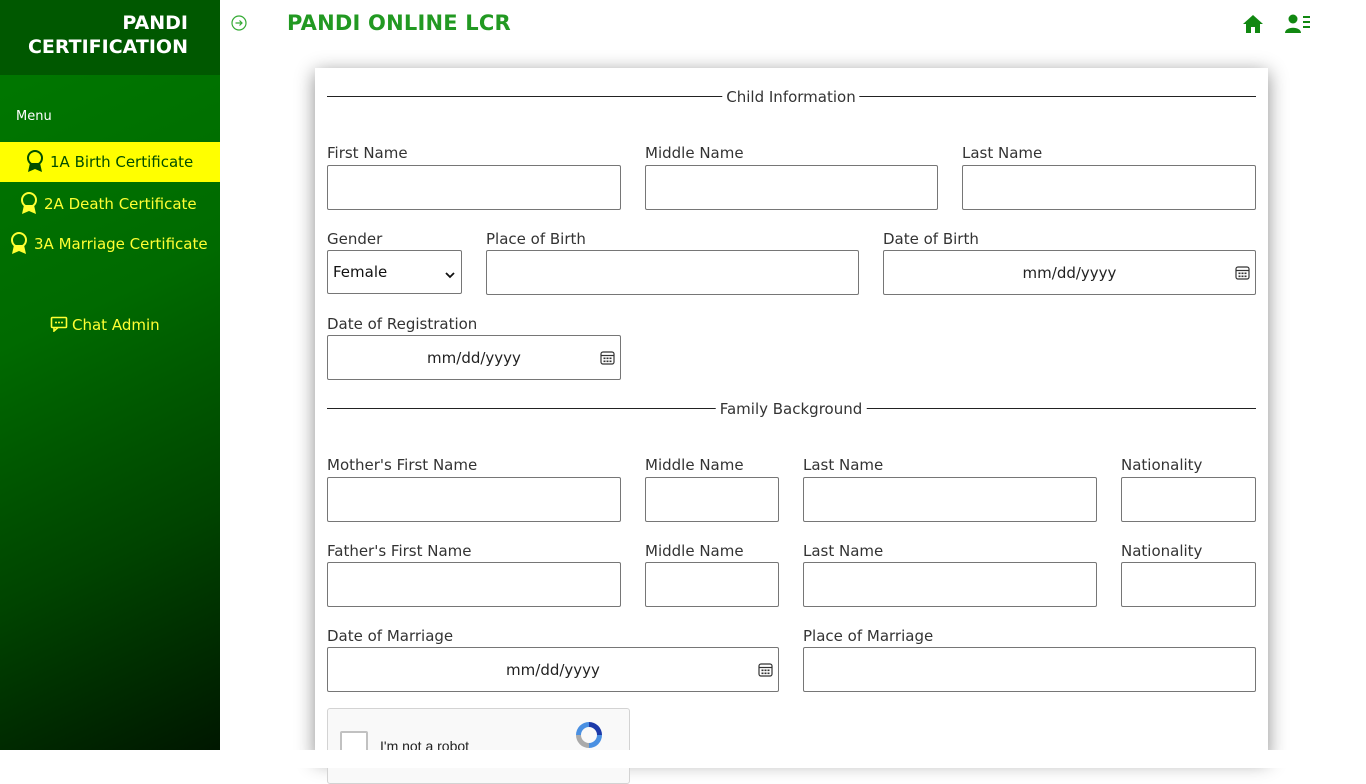 Image resolution: width=1366 pixels, height=784 pixels. Describe the element at coordinates (399, 551) in the screenshot. I see `father-first-name-label: Father's First Name` at that location.